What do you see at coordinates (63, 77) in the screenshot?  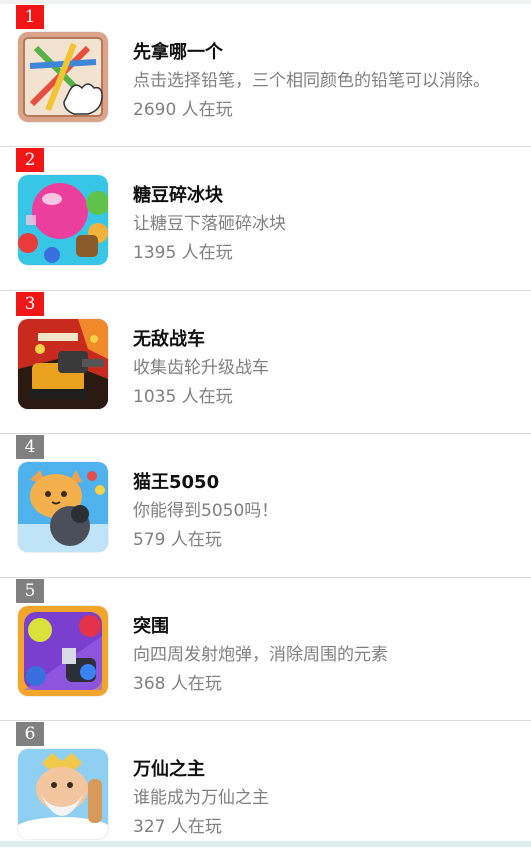 I see `pencils-hand-icon` at bounding box center [63, 77].